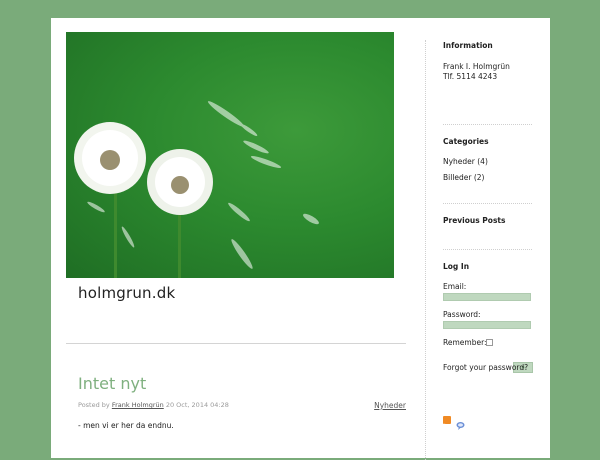 The height and width of the screenshot is (460, 600). Describe the element at coordinates (476, 66) in the screenshot. I see `owner-name: Frank I. Holmgrün` at that location.